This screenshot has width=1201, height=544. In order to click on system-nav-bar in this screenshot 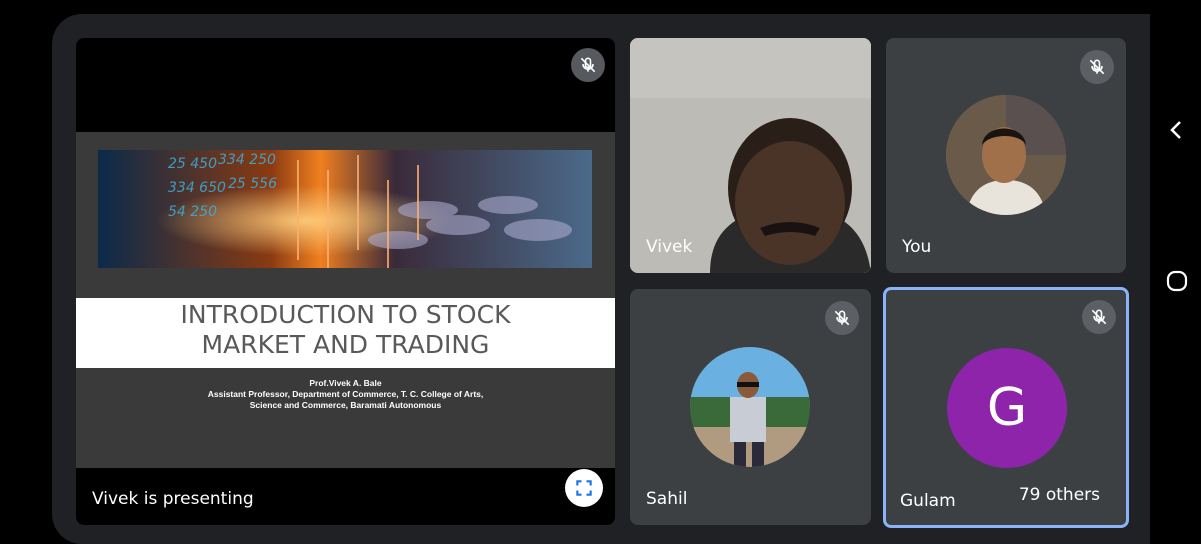, I will do `click(1175, 270)`.